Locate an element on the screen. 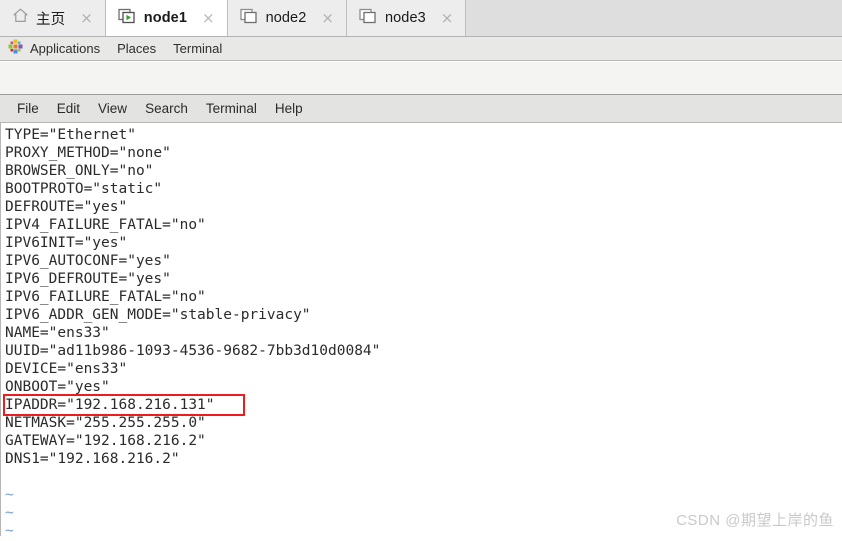  home-icon is located at coordinates (20, 18).